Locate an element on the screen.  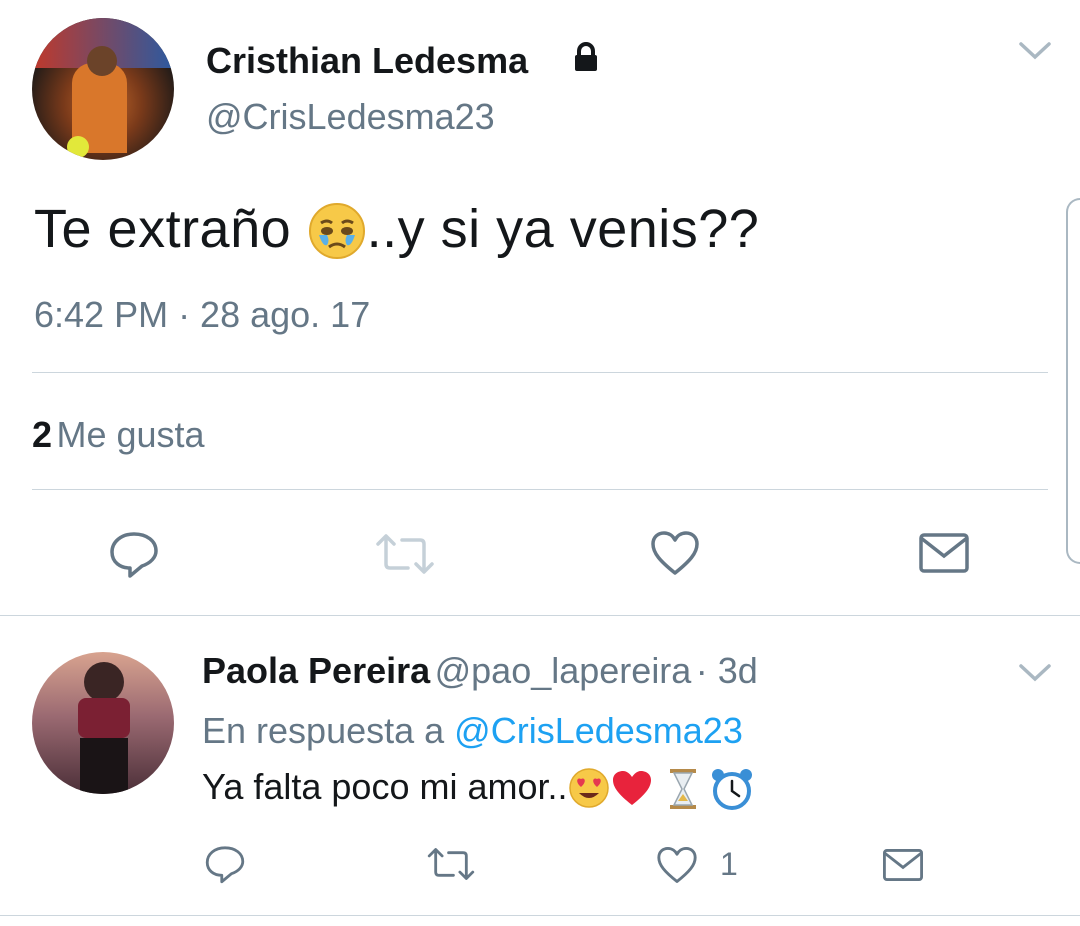
author-handle: @CrisLedesma23 is located at coordinates (350, 117).